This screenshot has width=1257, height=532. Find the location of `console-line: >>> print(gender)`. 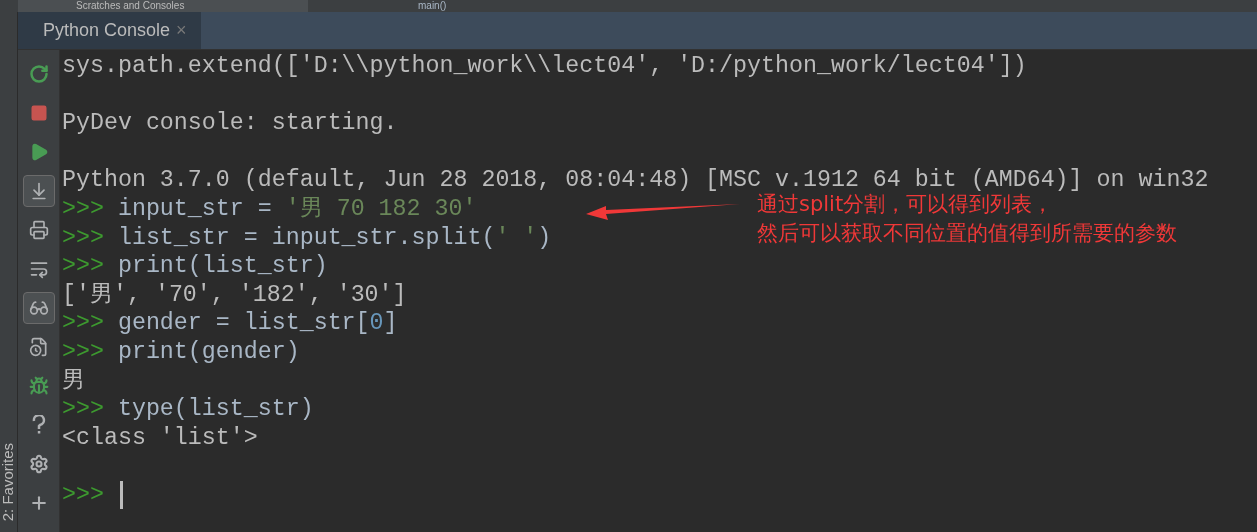

console-line: >>> print(gender) is located at coordinates (181, 352).